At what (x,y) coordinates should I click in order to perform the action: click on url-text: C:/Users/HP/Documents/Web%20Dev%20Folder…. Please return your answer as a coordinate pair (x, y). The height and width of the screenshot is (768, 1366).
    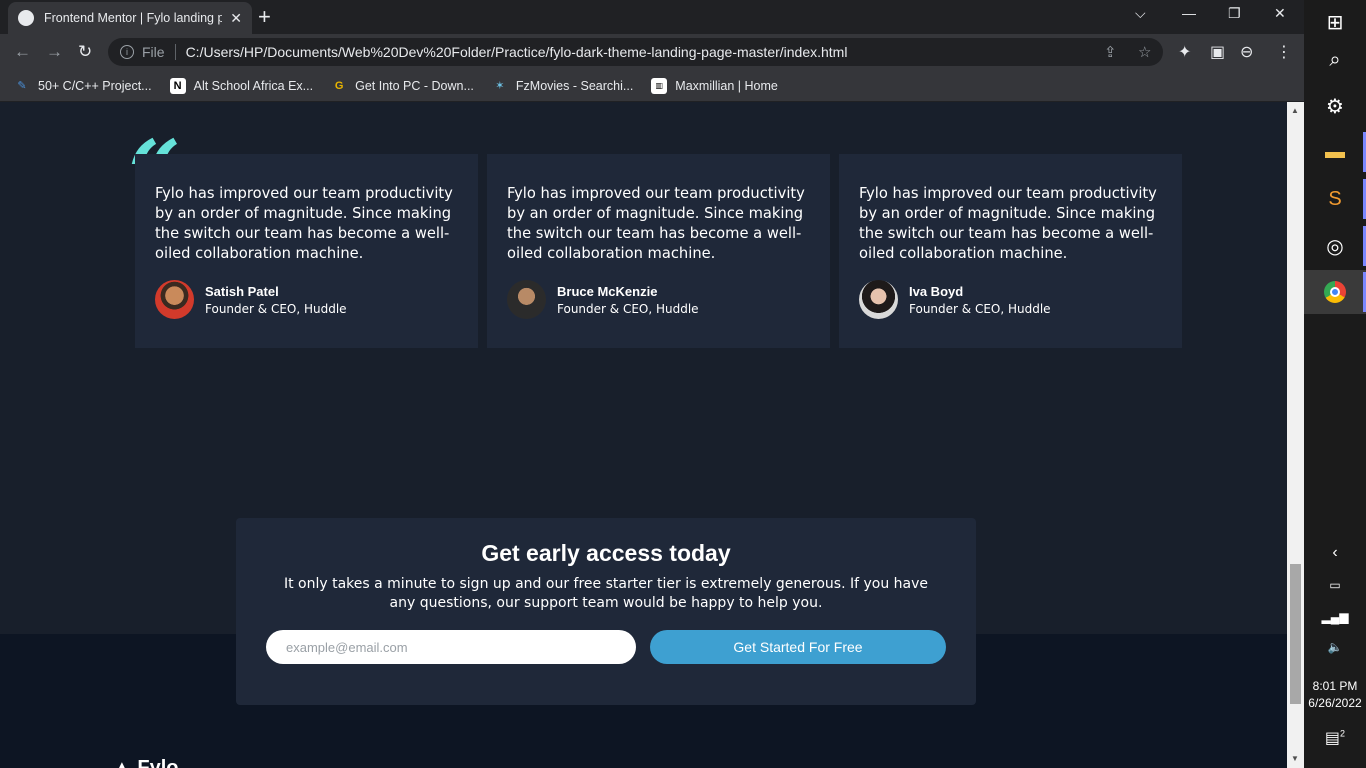
    Looking at the image, I should click on (517, 52).